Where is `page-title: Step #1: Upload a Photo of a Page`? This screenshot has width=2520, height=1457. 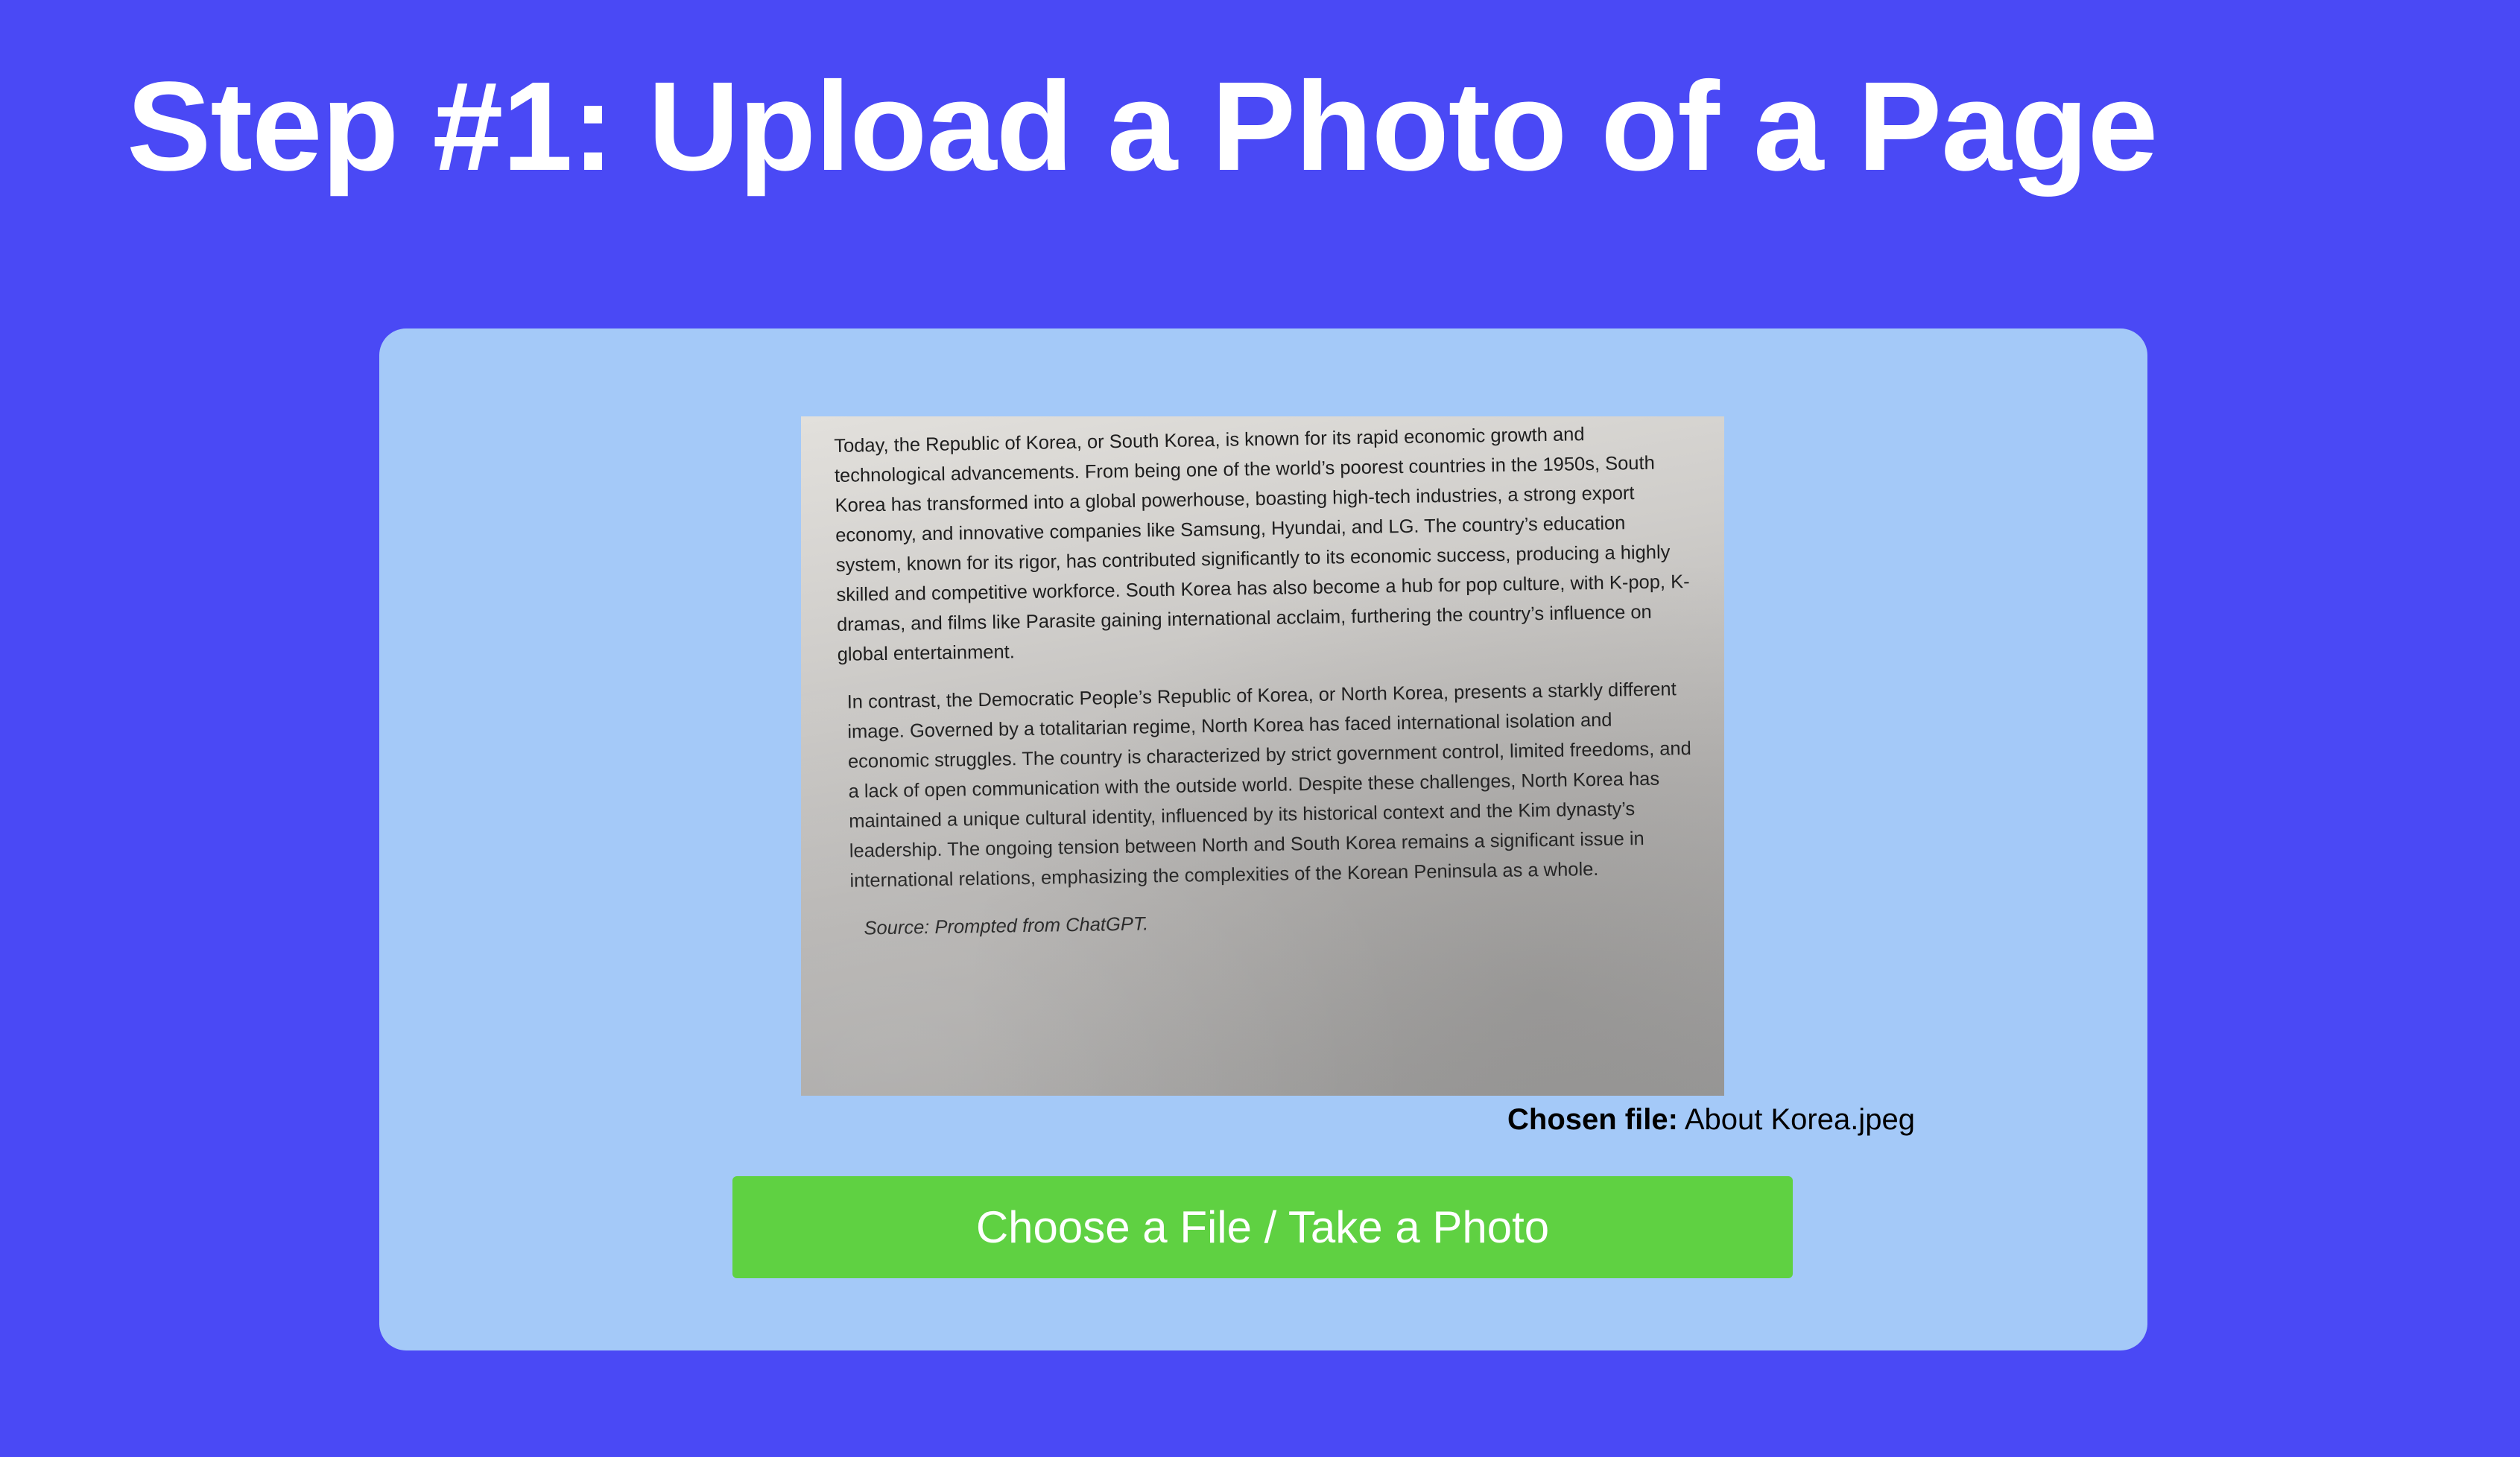
page-title: Step #1: Upload a Photo of a Page is located at coordinates (1142, 126).